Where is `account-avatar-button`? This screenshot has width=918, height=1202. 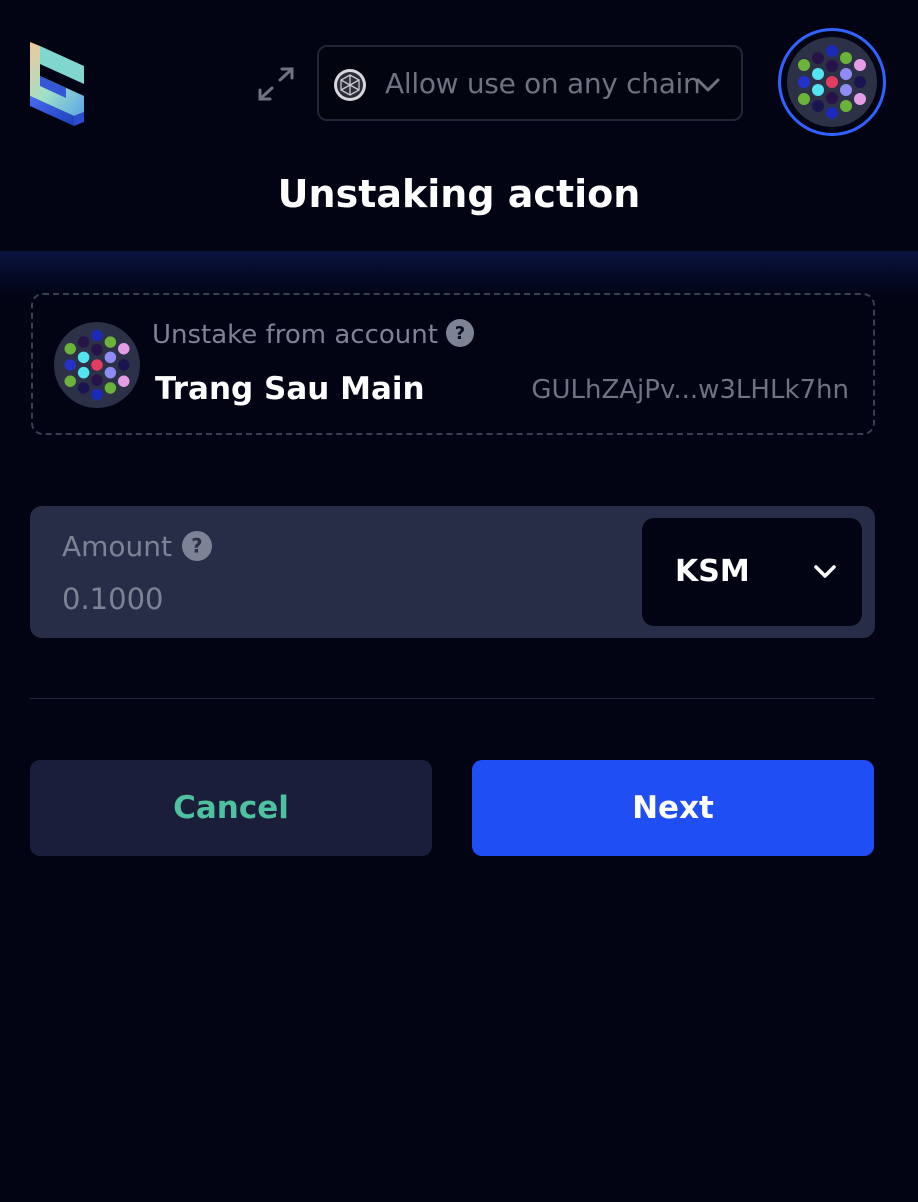
account-avatar-button is located at coordinates (832, 82).